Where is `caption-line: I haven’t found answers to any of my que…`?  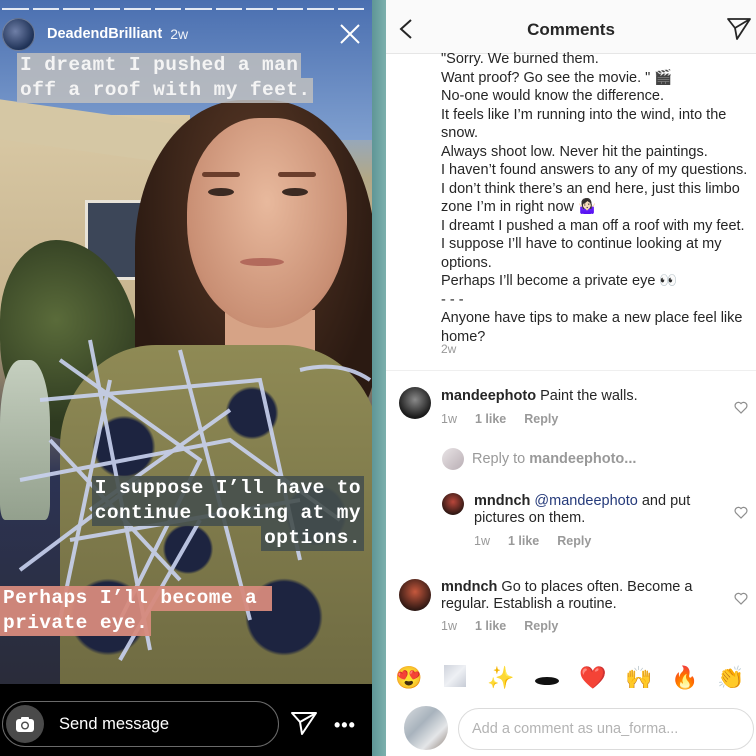 caption-line: I haven’t found answers to any of my que… is located at coordinates (594, 170).